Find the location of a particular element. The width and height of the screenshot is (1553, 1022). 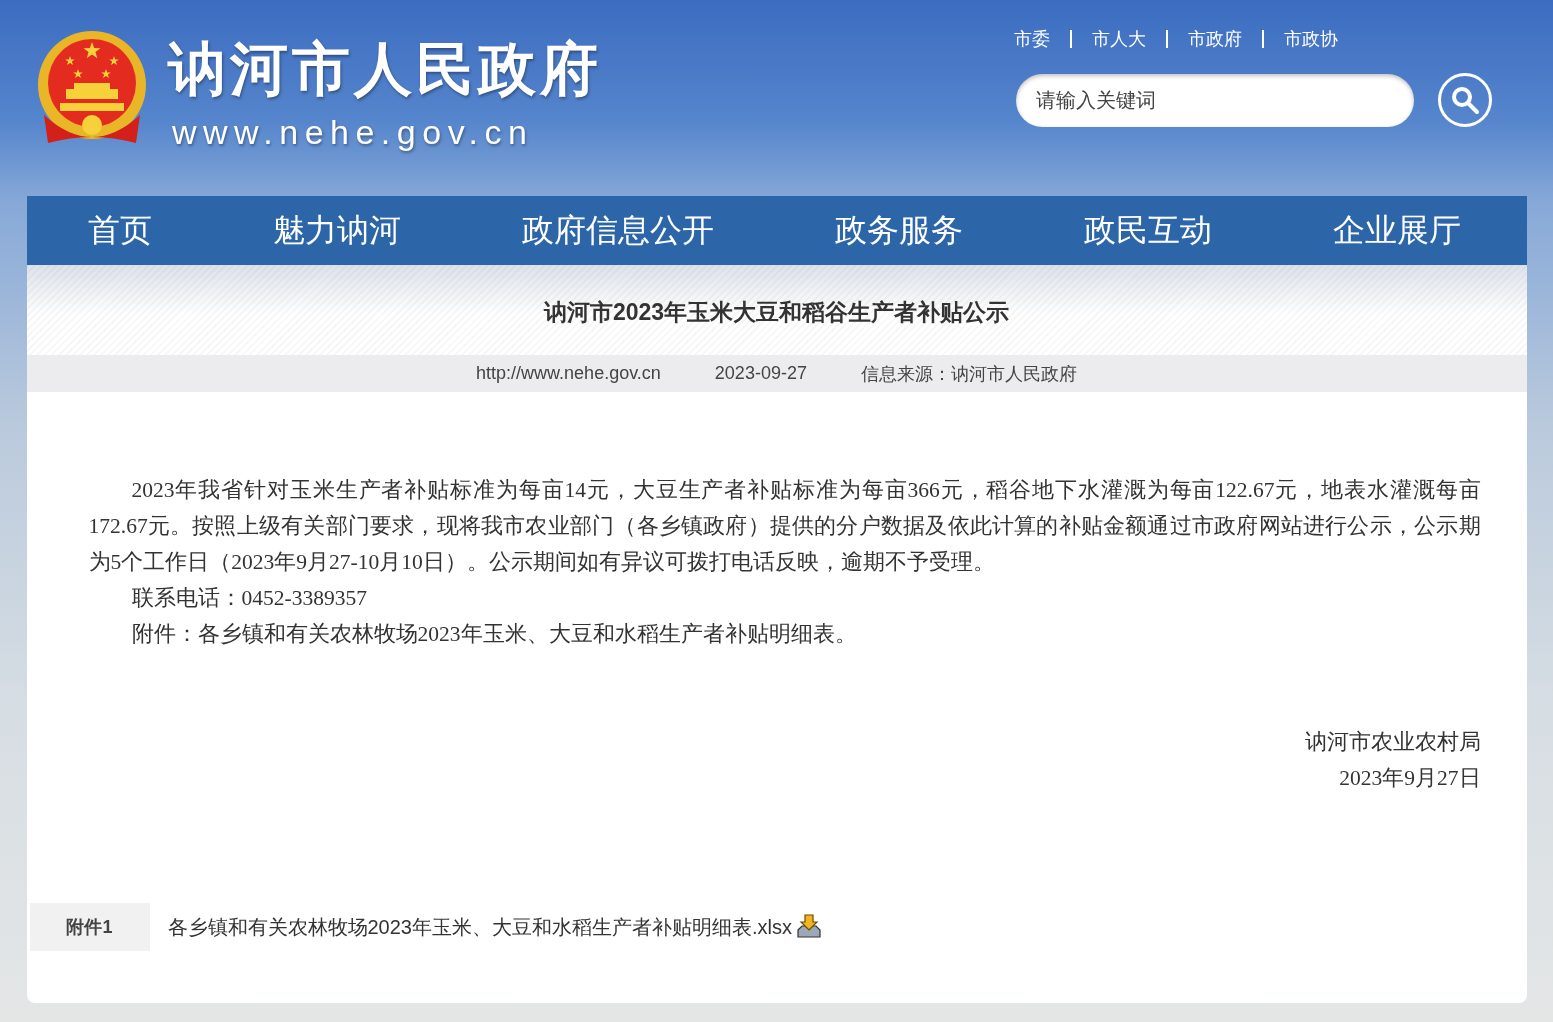

search-field: 请输入关键词 is located at coordinates (1215, 100).